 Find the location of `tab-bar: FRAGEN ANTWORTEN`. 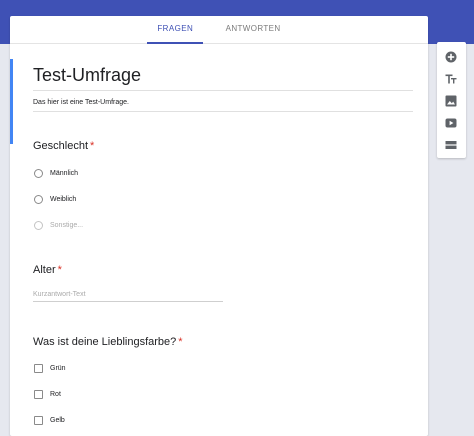

tab-bar: FRAGEN ANTWORTEN is located at coordinates (219, 30).